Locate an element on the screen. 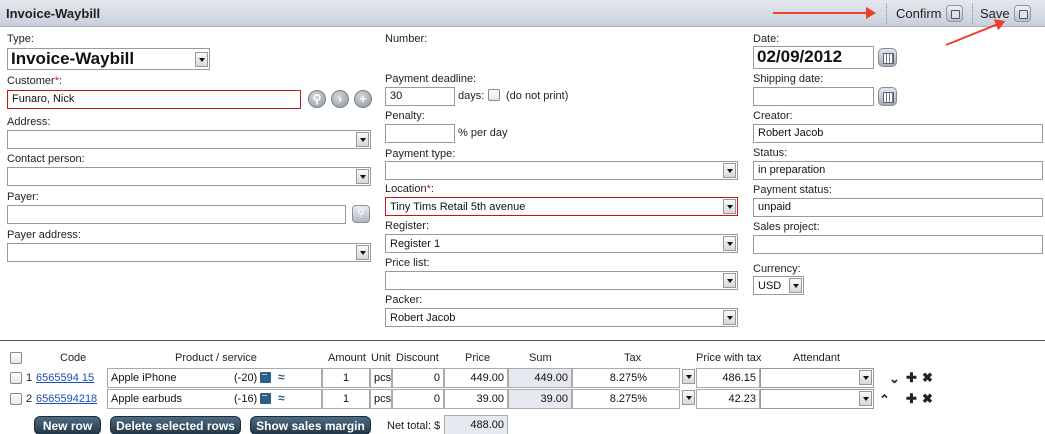 The width and height of the screenshot is (1045, 434). product-cell: Apple earbuds (-16) ≈ is located at coordinates (214, 399).